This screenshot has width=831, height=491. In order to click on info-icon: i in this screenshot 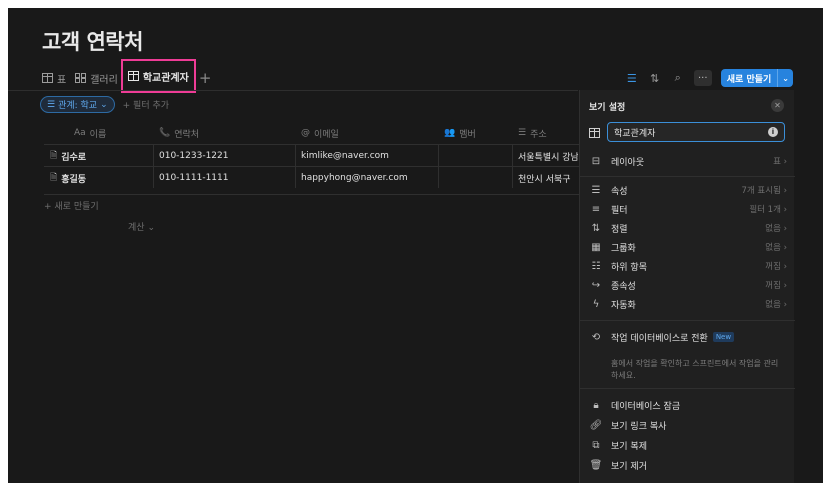, I will do `click(773, 132)`.